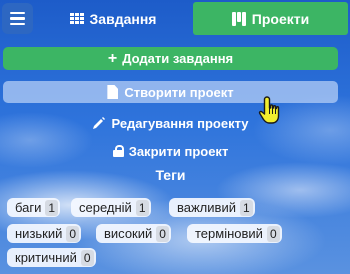  Describe the element at coordinates (118, 151) in the screenshot. I see `lock-icon` at that location.